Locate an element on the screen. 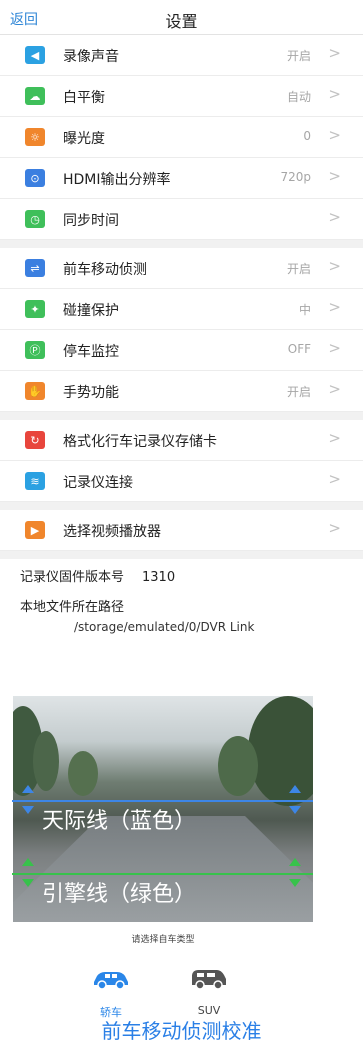  engine-caption: 引擎线（绿色） is located at coordinates (119, 894).